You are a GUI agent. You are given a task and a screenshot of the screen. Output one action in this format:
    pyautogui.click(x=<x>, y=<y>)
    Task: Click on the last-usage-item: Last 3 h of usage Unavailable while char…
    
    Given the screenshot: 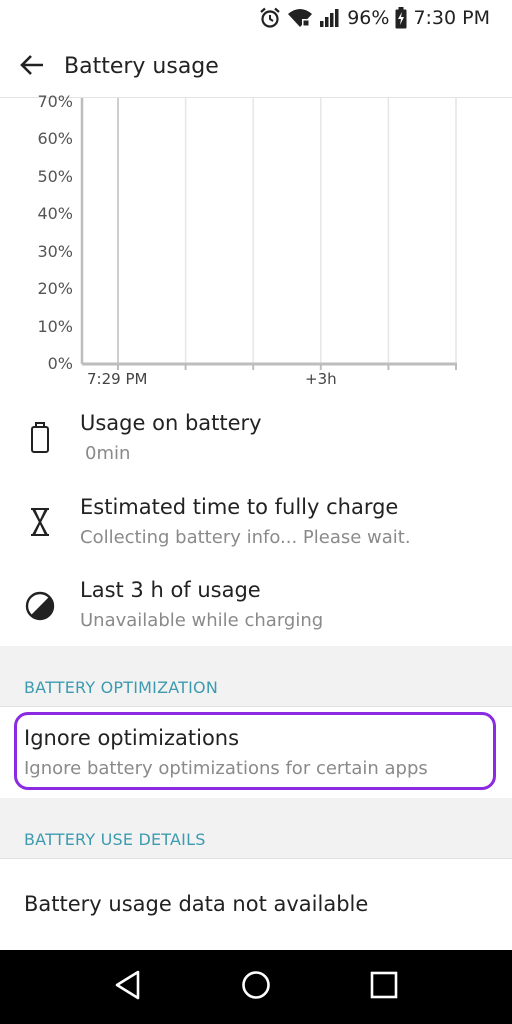 What is the action you would take?
    pyautogui.click(x=256, y=606)
    